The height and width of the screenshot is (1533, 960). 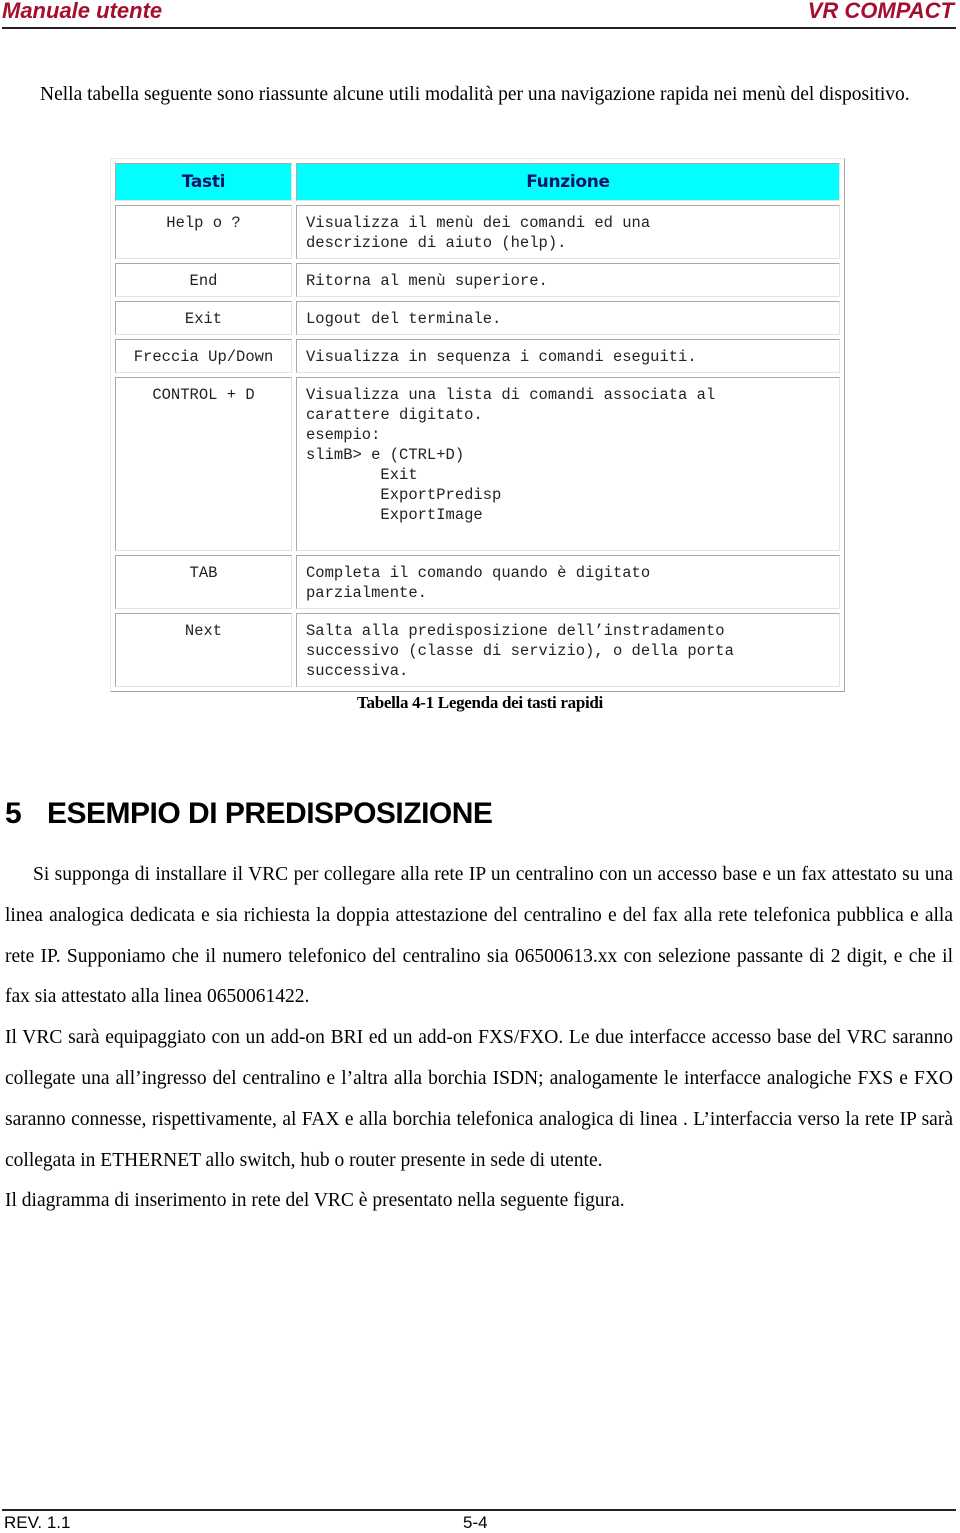 I want to click on manual-title: Manuale utente, so click(x=82, y=11).